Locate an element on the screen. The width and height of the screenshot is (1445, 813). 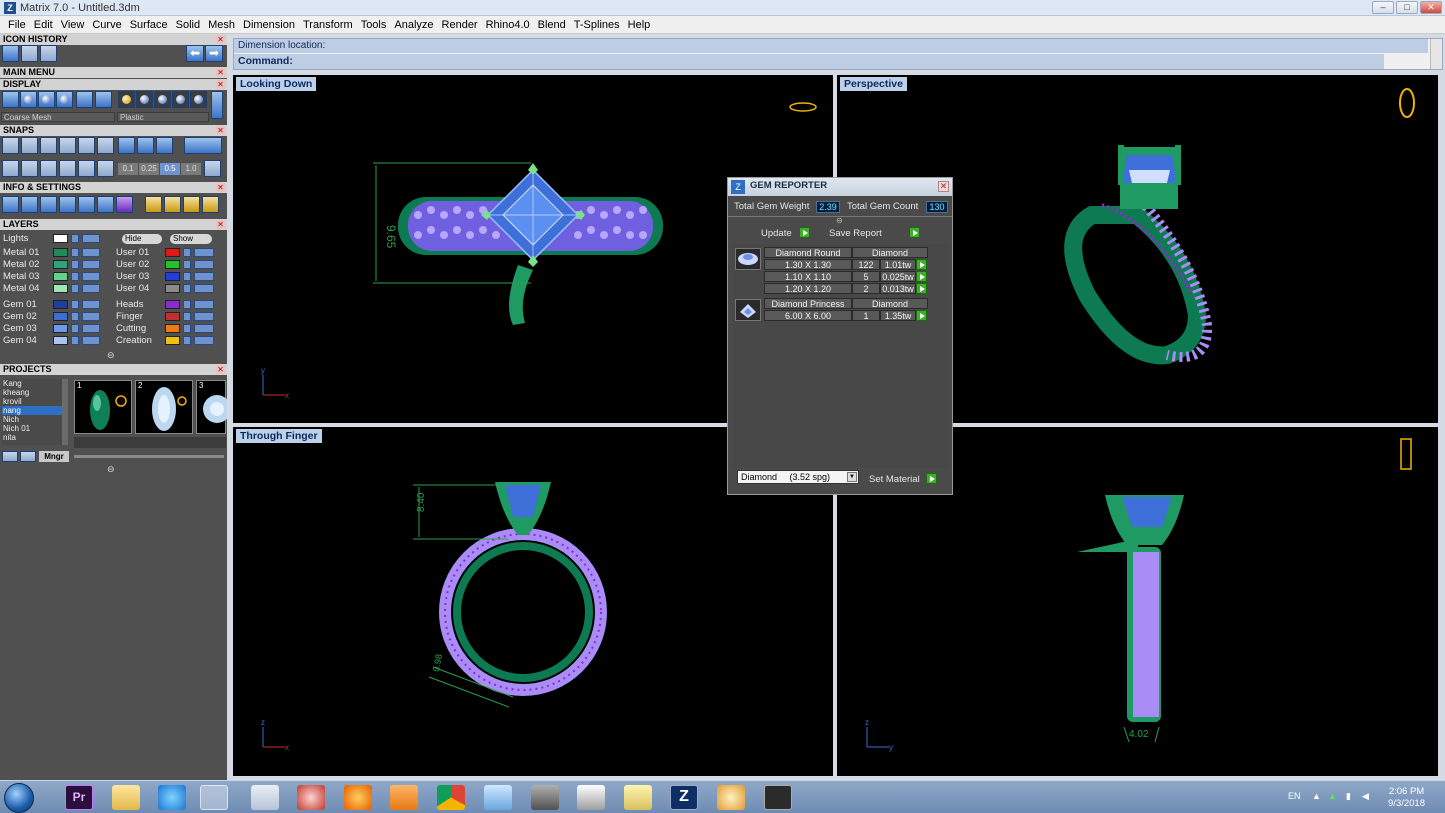
shaded-icon is located at coordinates (28, 99).